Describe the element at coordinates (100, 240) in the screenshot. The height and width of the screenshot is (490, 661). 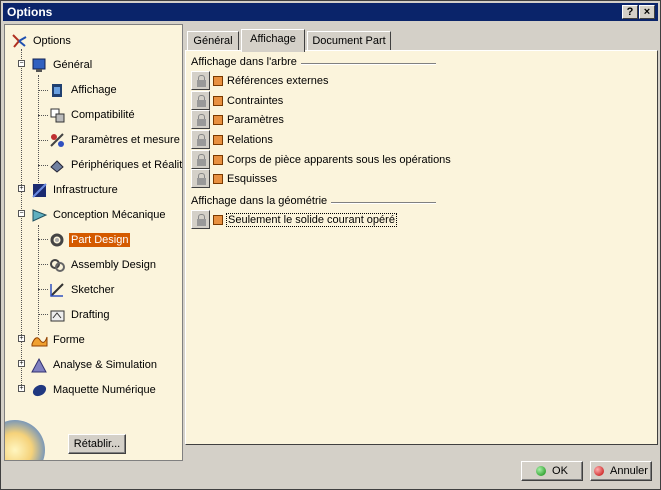
I see `tree-label: Part Design` at that location.